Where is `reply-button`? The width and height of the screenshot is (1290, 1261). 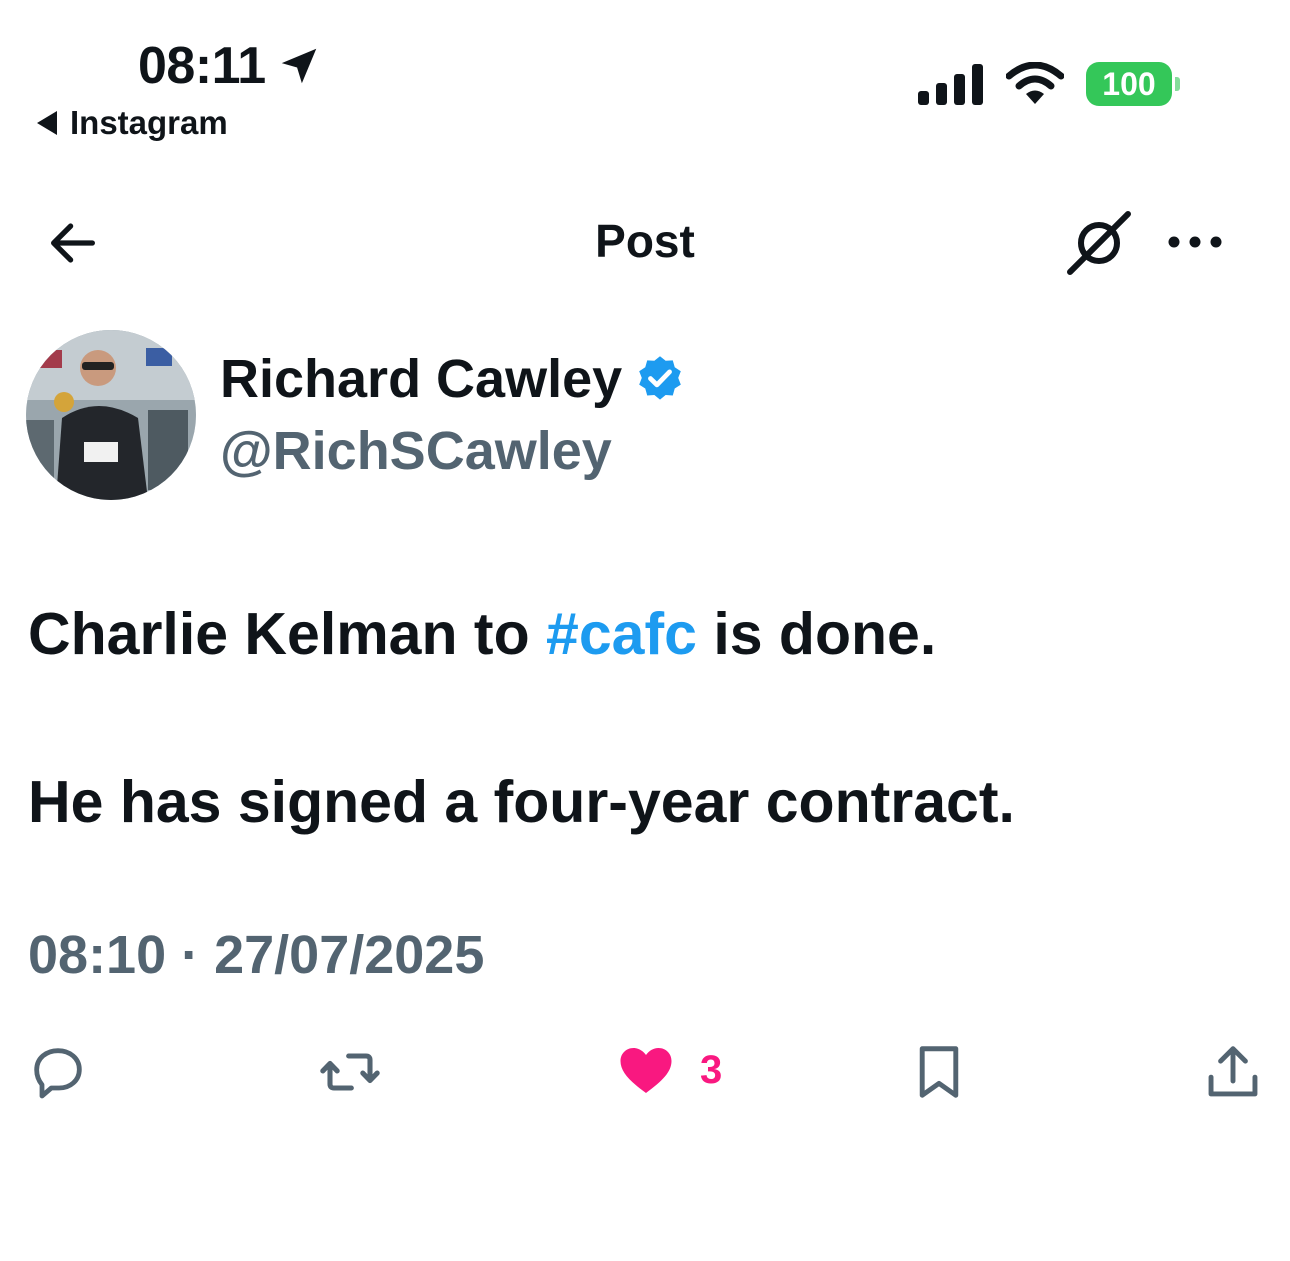
reply-button is located at coordinates (58, 1072).